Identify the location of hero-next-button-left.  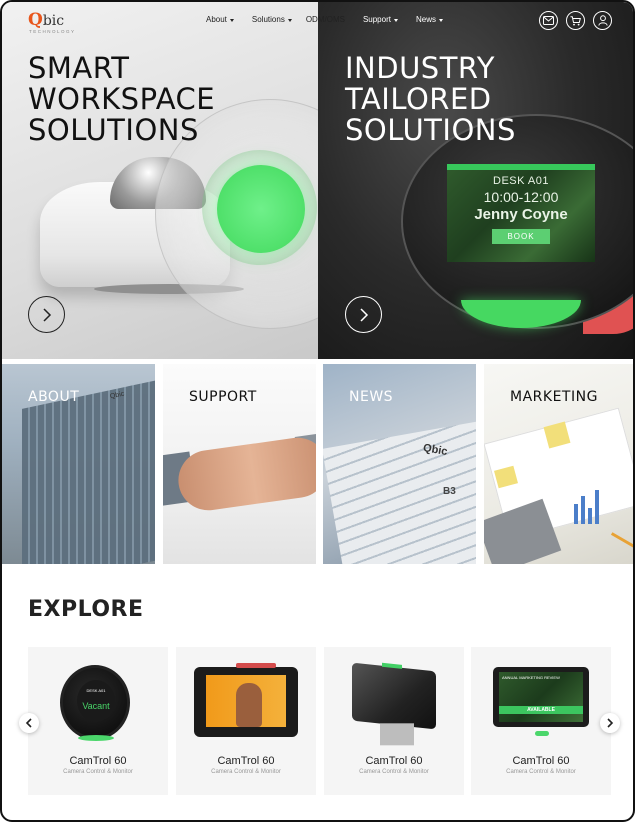
(46, 314).